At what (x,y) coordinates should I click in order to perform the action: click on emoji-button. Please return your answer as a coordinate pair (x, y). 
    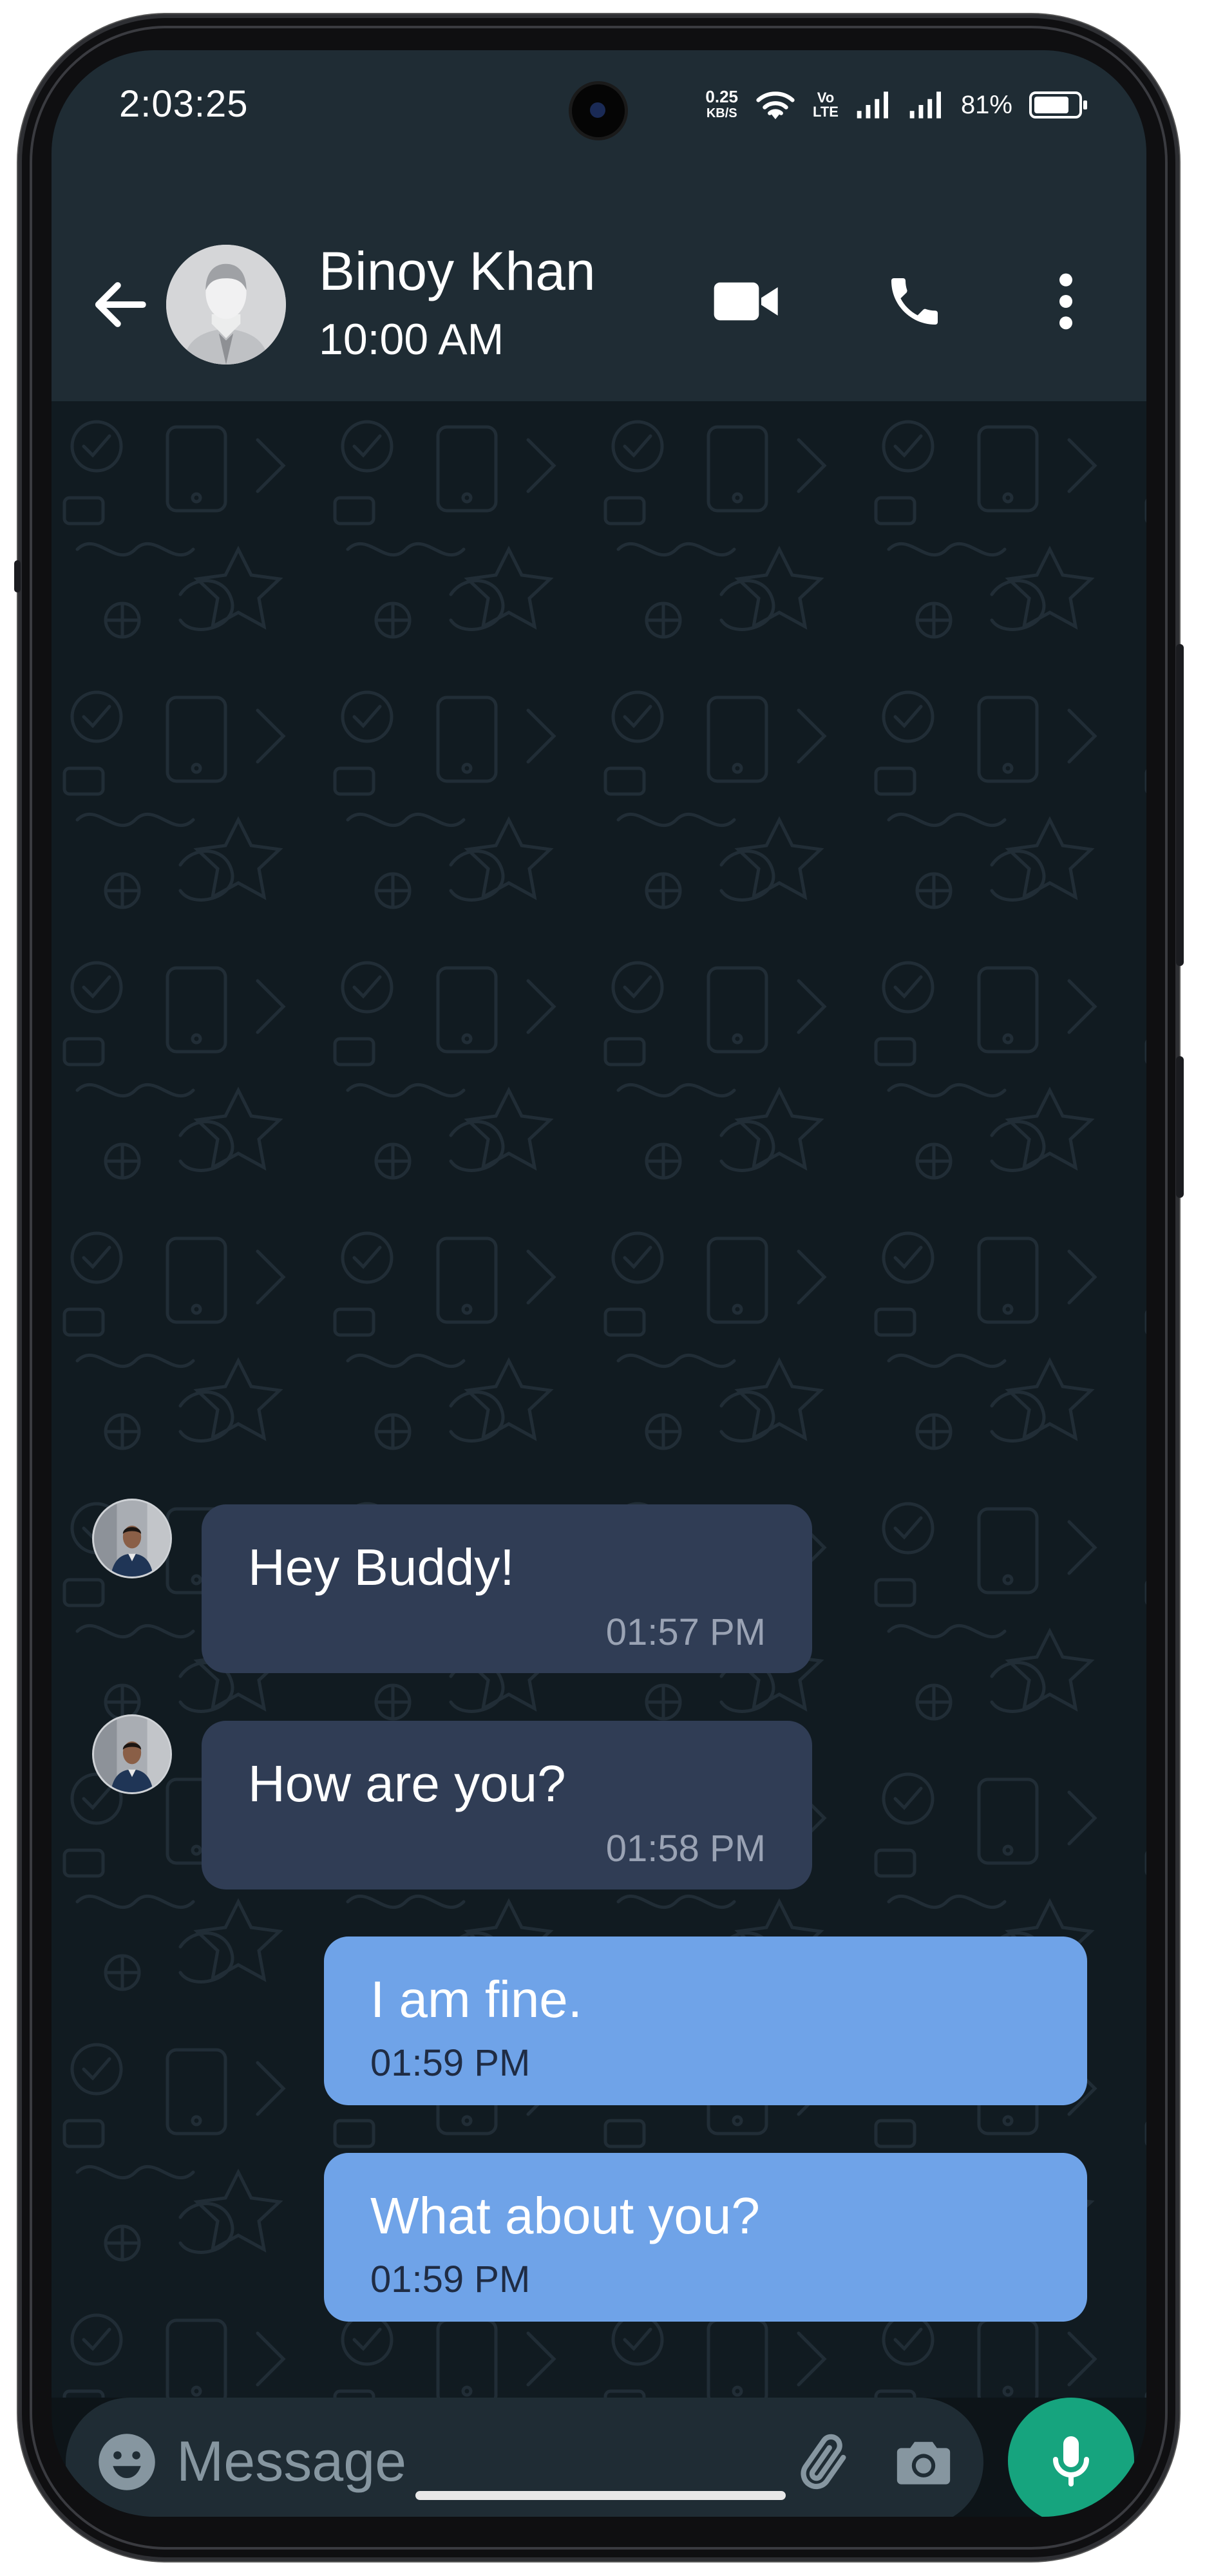
    Looking at the image, I should click on (127, 2462).